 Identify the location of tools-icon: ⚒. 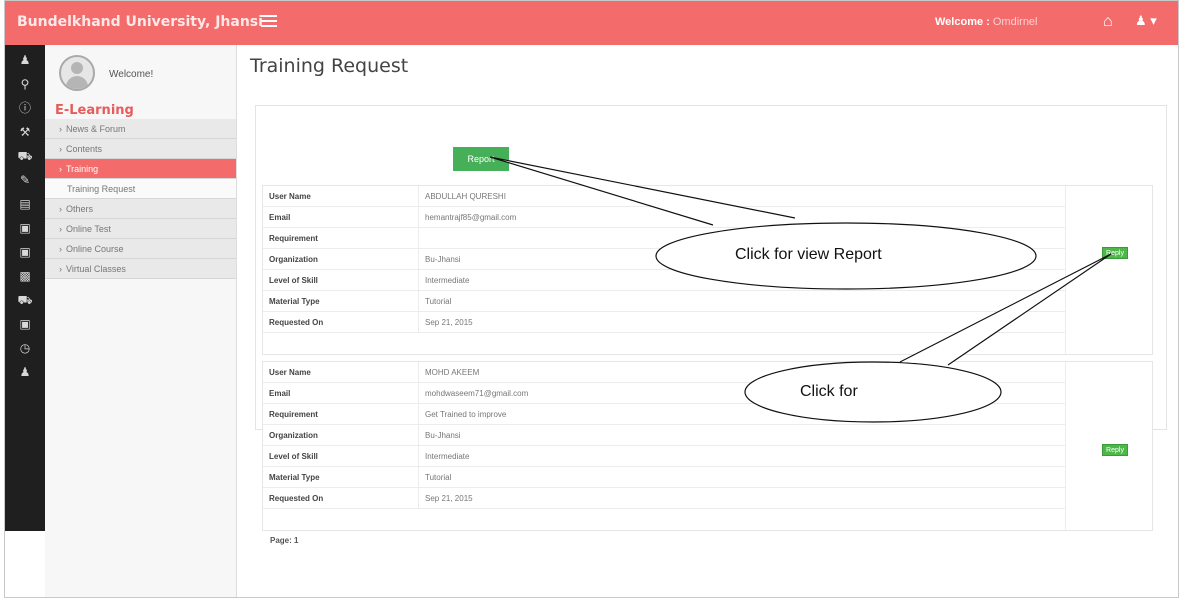
(25, 132).